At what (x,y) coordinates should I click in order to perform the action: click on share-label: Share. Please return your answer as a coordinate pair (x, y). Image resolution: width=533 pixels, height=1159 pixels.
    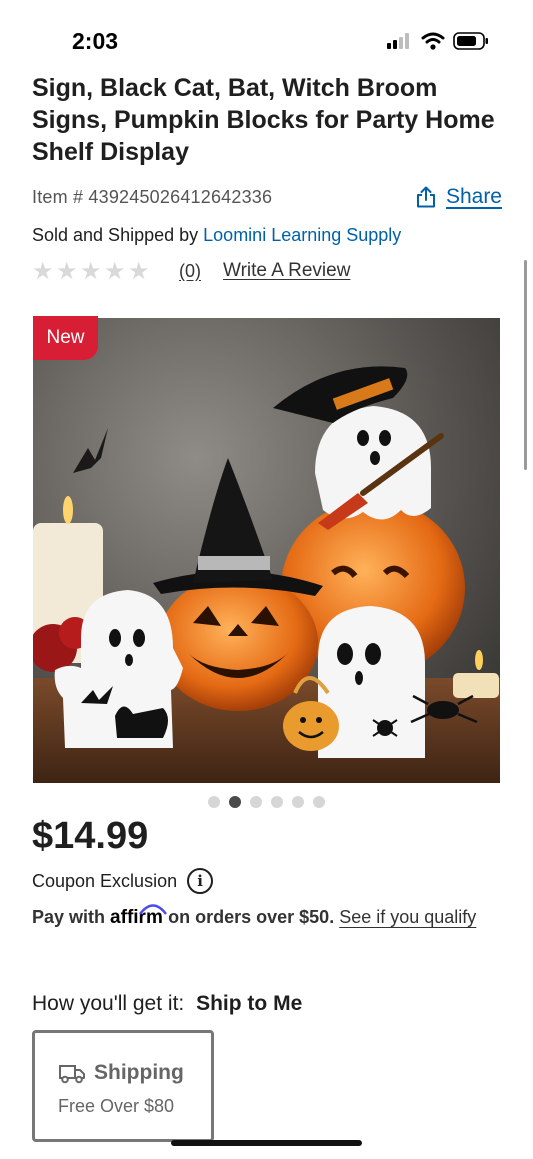
    Looking at the image, I should click on (473, 196).